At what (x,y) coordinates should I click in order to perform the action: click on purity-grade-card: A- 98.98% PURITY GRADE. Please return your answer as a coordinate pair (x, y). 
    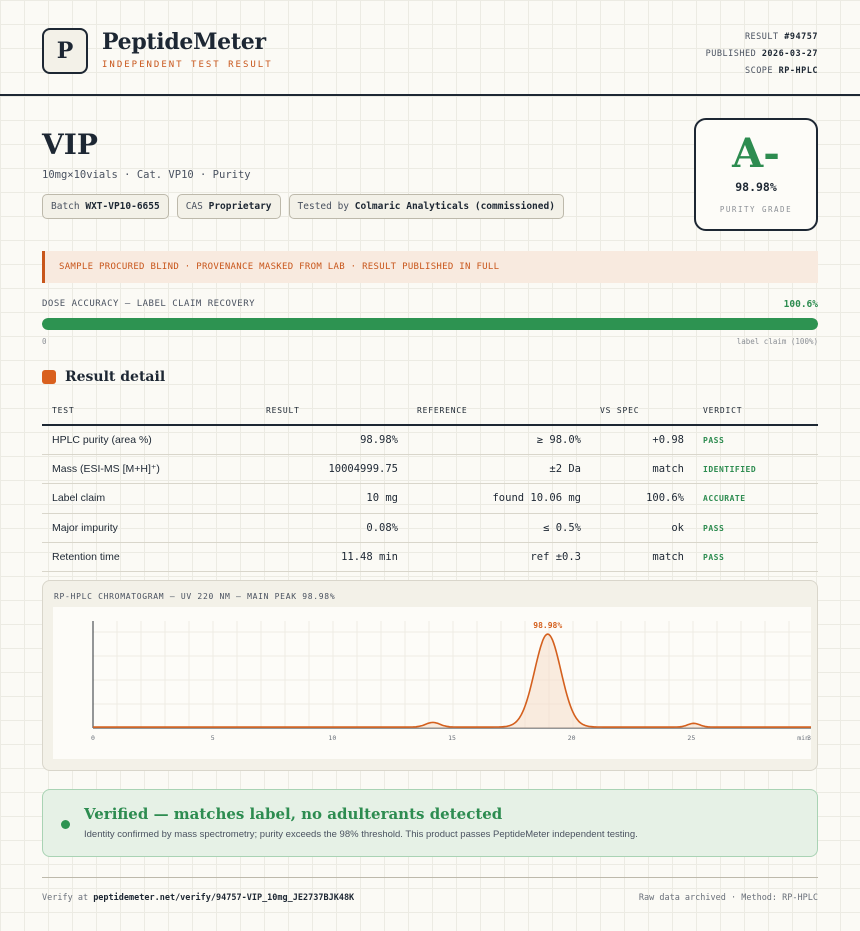
    Looking at the image, I should click on (756, 174).